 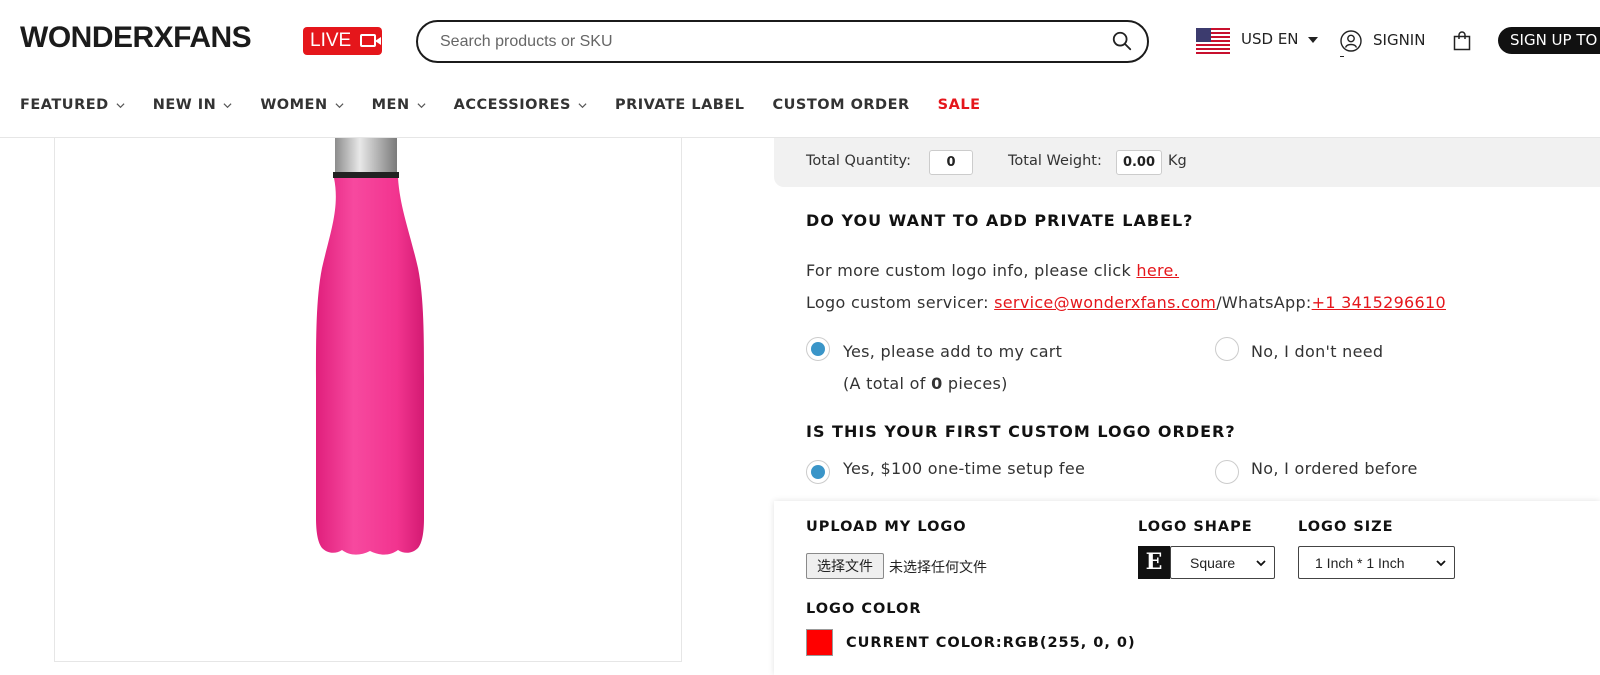 I want to click on total-weight-label: Total Weight:, so click(x=1055, y=161).